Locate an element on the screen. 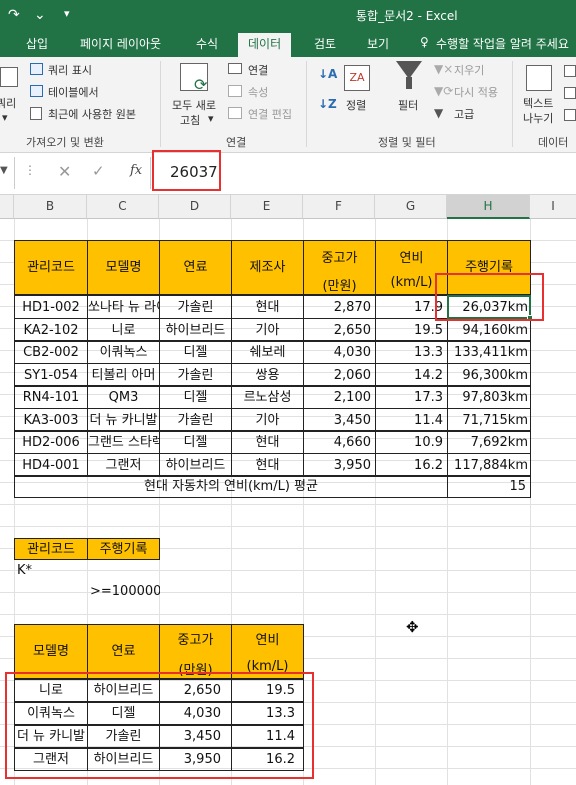  table-row-model: 니로 is located at coordinates (123, 330).